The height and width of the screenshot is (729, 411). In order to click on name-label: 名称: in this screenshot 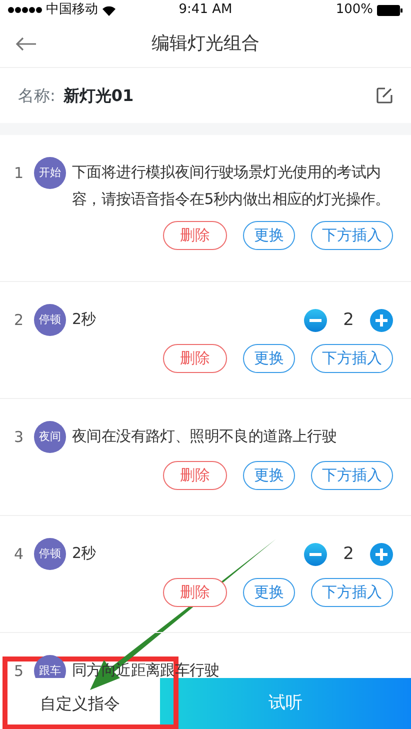, I will do `click(37, 95)`.